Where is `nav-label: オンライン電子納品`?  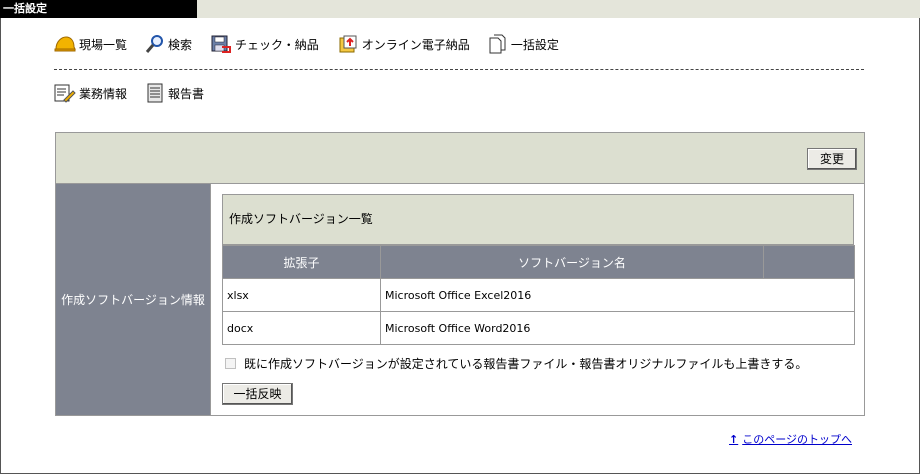
nav-label: オンライン電子納品 is located at coordinates (415, 44).